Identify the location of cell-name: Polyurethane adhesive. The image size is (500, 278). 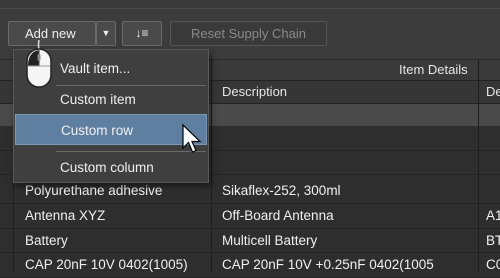
(94, 190).